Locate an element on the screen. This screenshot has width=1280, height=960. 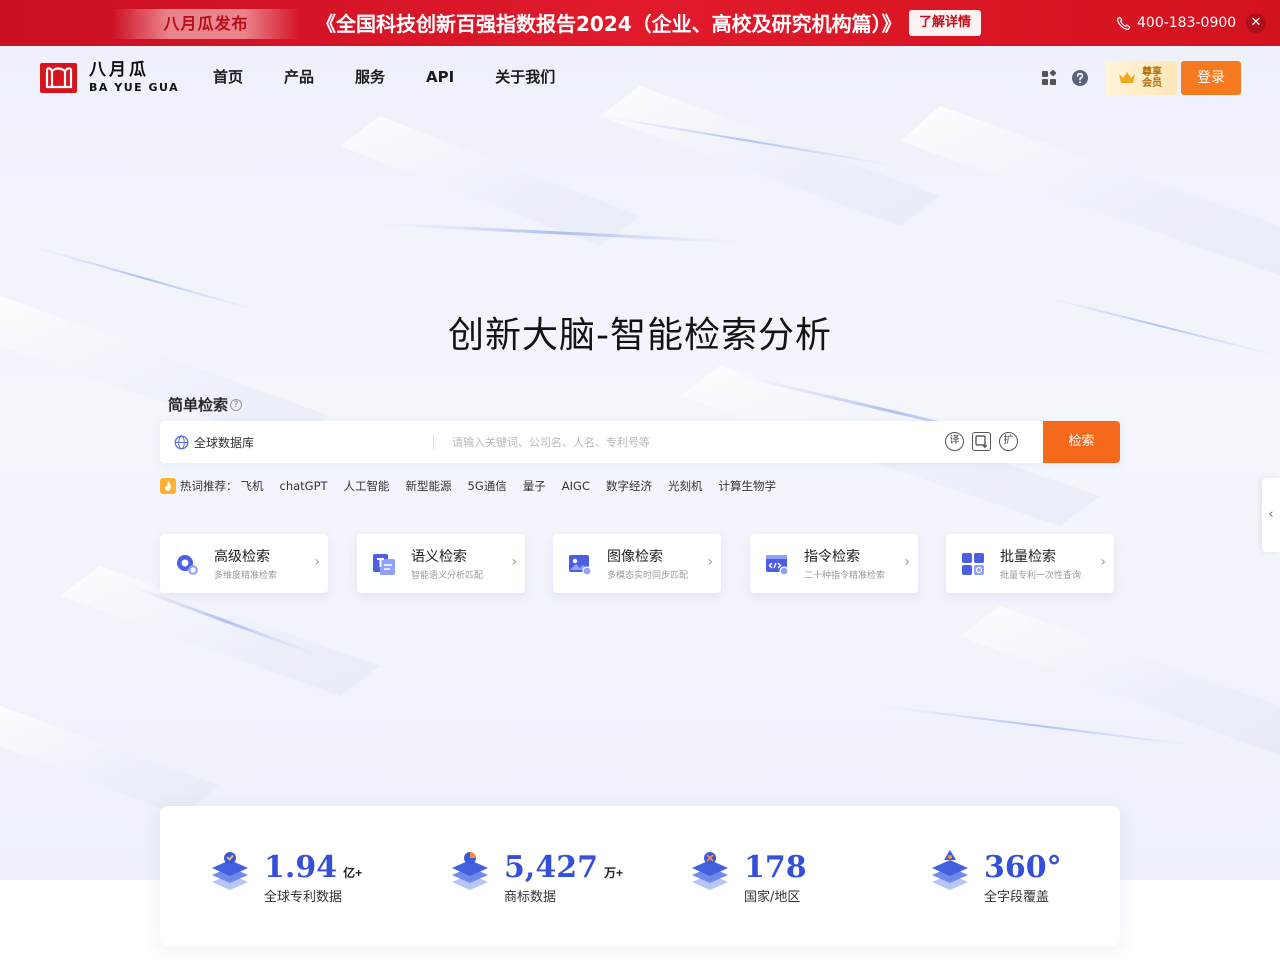
promo-tag: 八月瓜发布 is located at coordinates (206, 24).